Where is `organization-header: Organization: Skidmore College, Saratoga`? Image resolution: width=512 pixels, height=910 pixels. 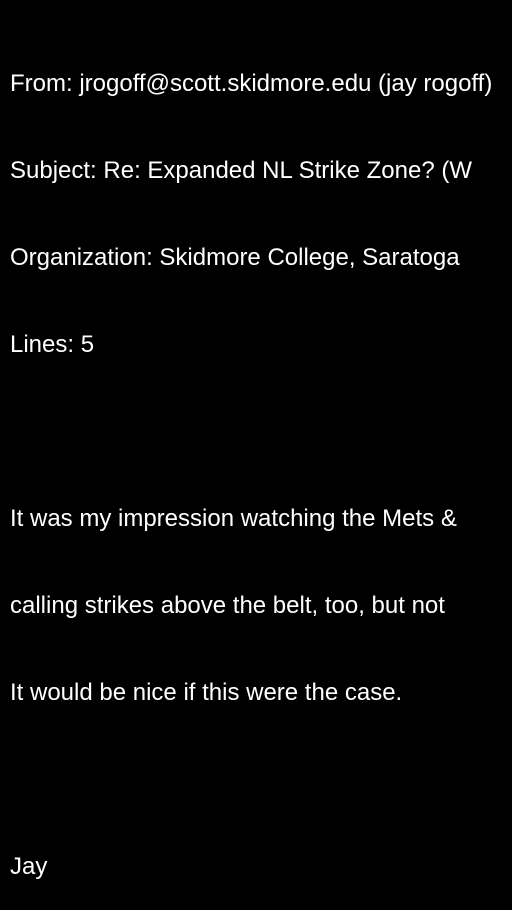 organization-header: Organization: Skidmore College, Saratoga is located at coordinates (235, 257).